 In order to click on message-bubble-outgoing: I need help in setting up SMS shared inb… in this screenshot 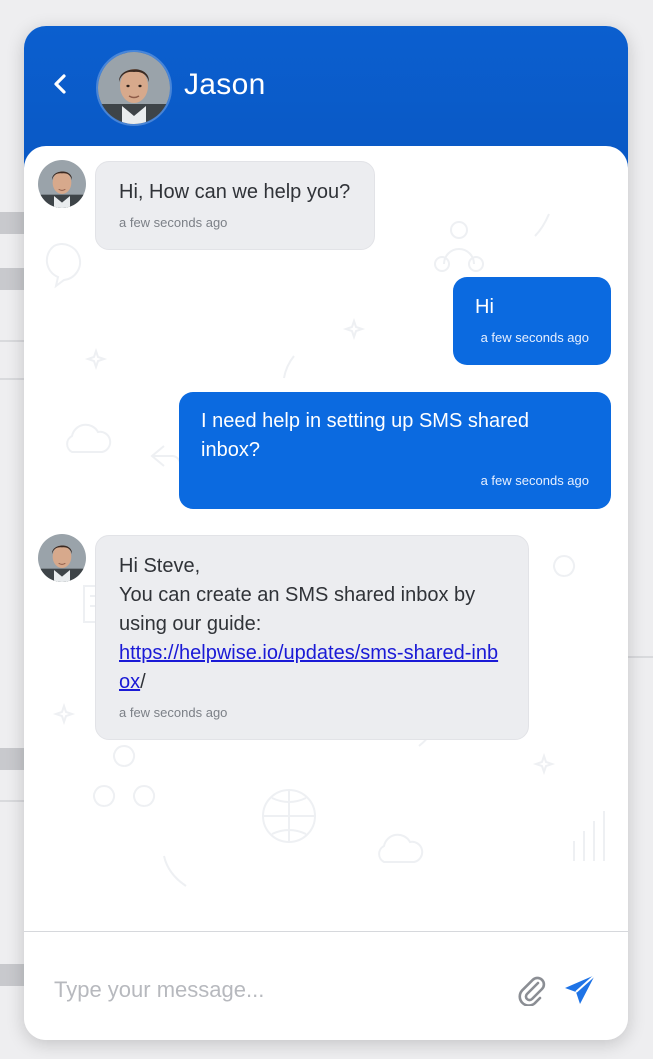, I will do `click(395, 450)`.